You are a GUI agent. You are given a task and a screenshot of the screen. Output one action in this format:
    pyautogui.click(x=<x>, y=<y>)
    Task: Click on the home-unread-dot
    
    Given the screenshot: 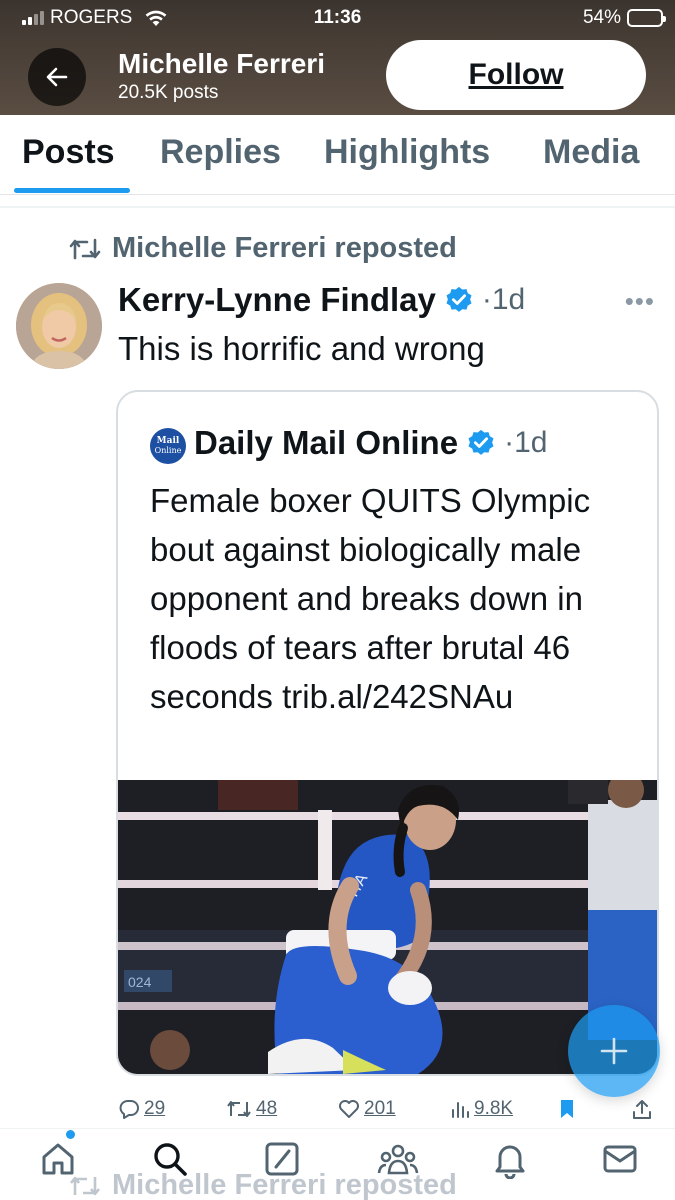 What is the action you would take?
    pyautogui.click(x=70, y=1134)
    